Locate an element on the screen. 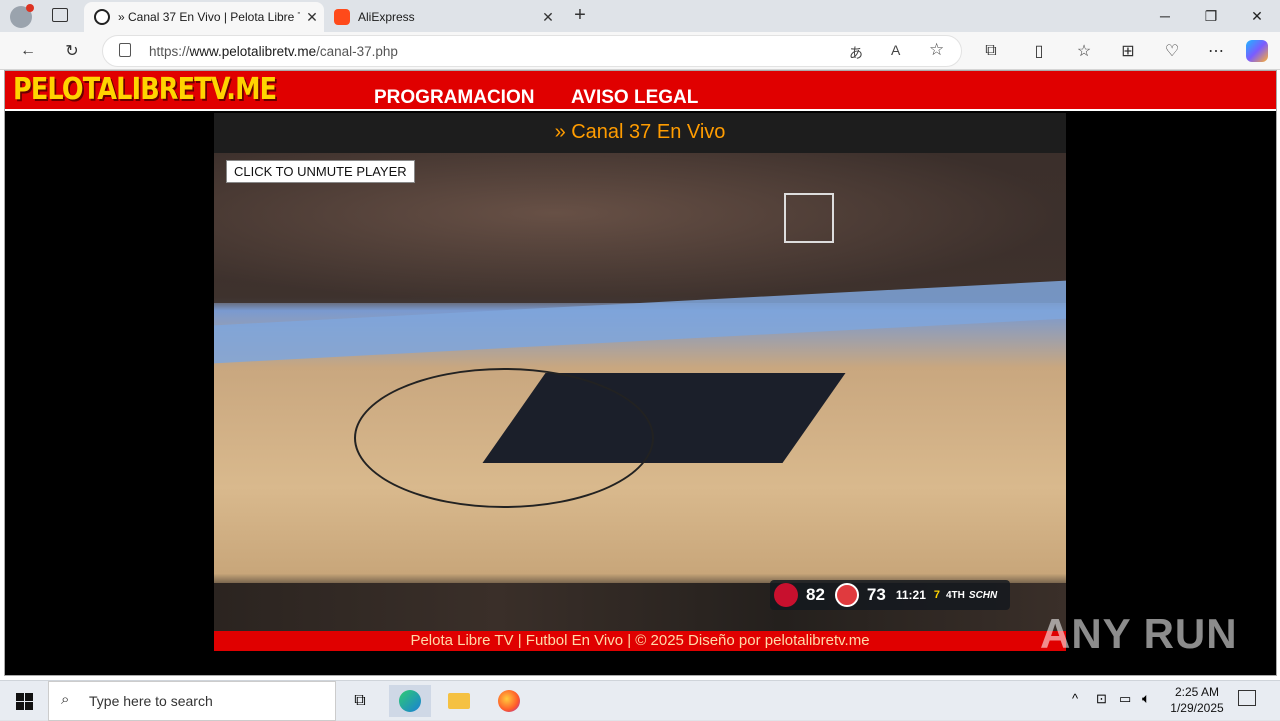 This screenshot has width=1280, height=721. url-prefix: https:// is located at coordinates (169, 51).